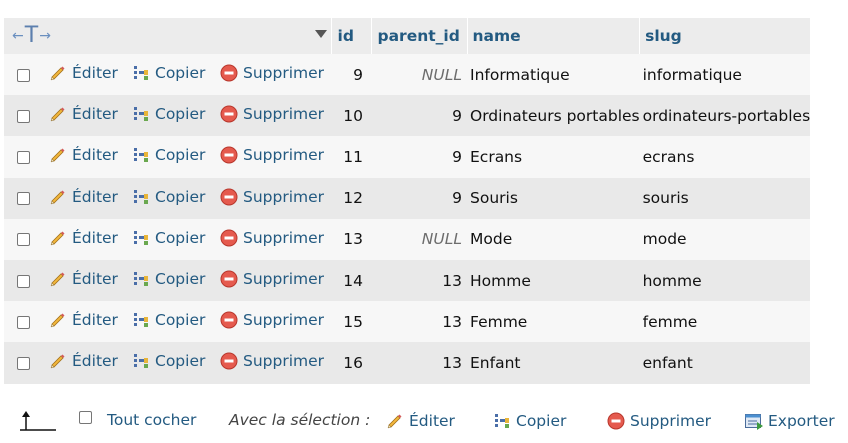 The height and width of the screenshot is (443, 848). Describe the element at coordinates (351, 116) in the screenshot. I see `cell-id: 10` at that location.